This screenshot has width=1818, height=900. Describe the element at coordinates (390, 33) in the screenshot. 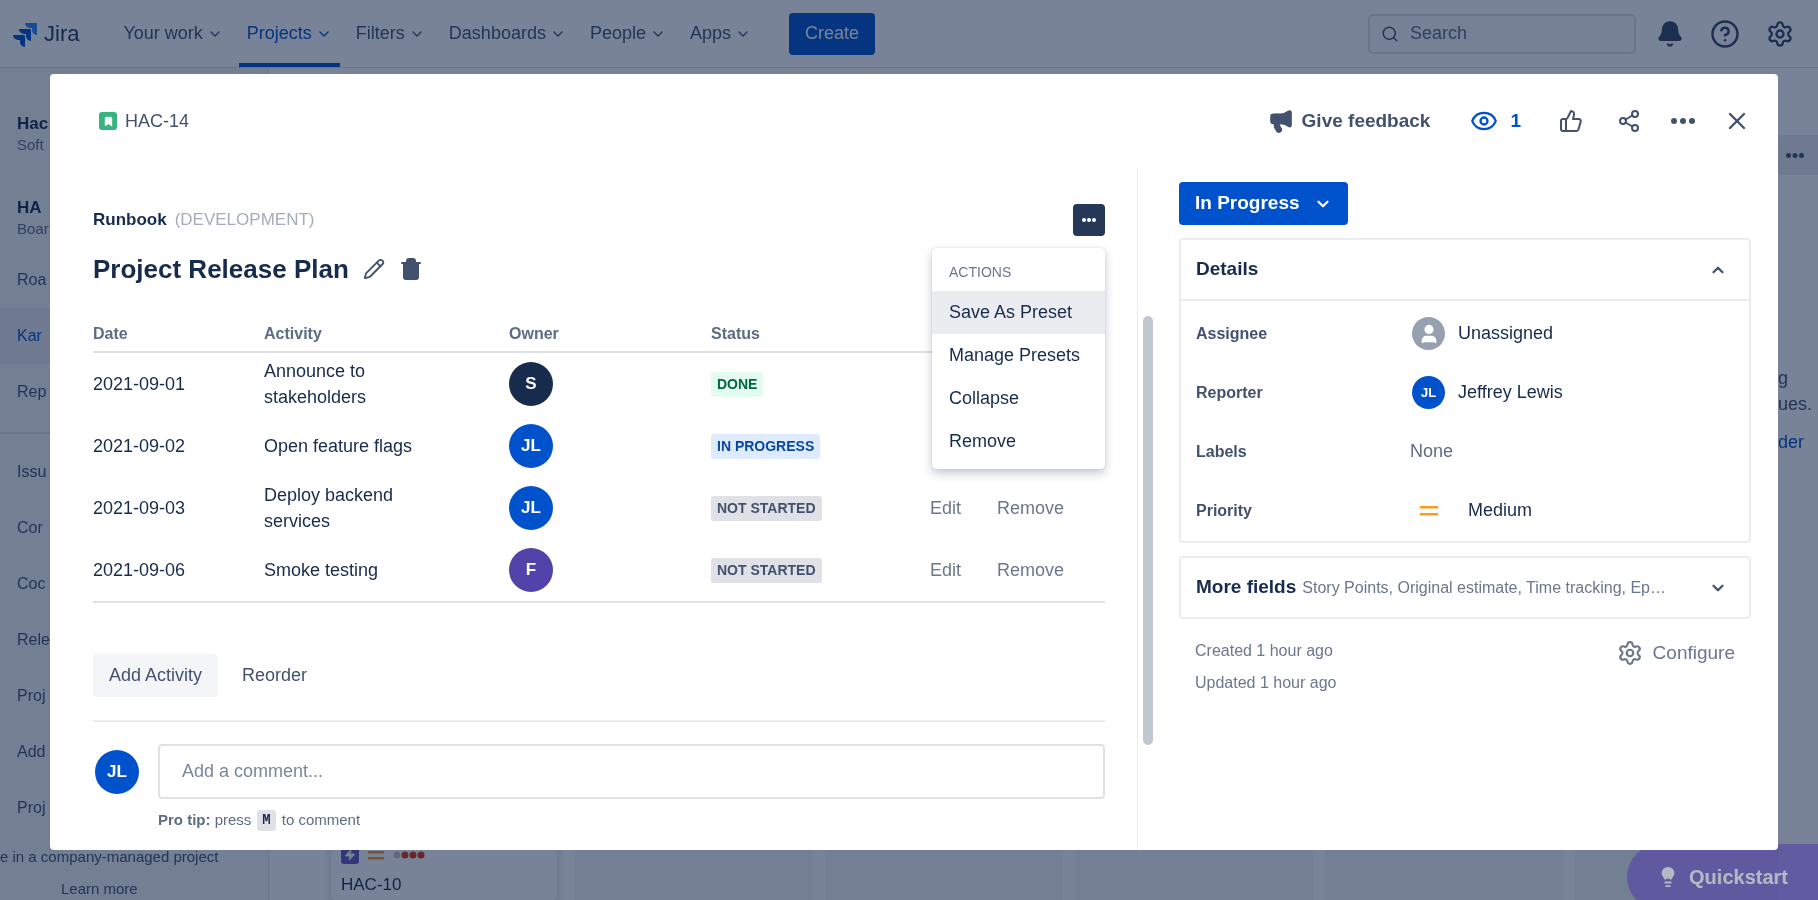

I see `nav-menu-item: Filters` at that location.